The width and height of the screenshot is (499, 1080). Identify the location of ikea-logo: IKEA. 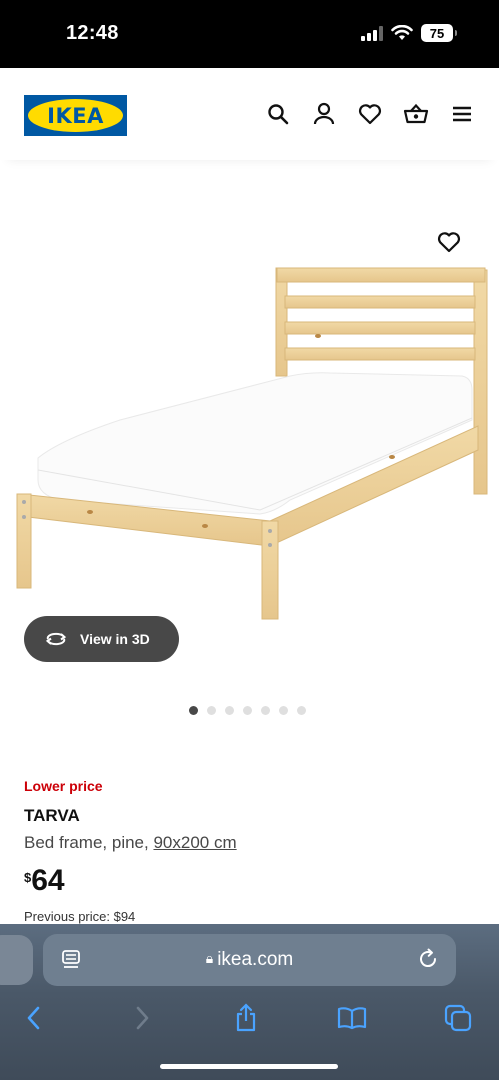
(75, 115).